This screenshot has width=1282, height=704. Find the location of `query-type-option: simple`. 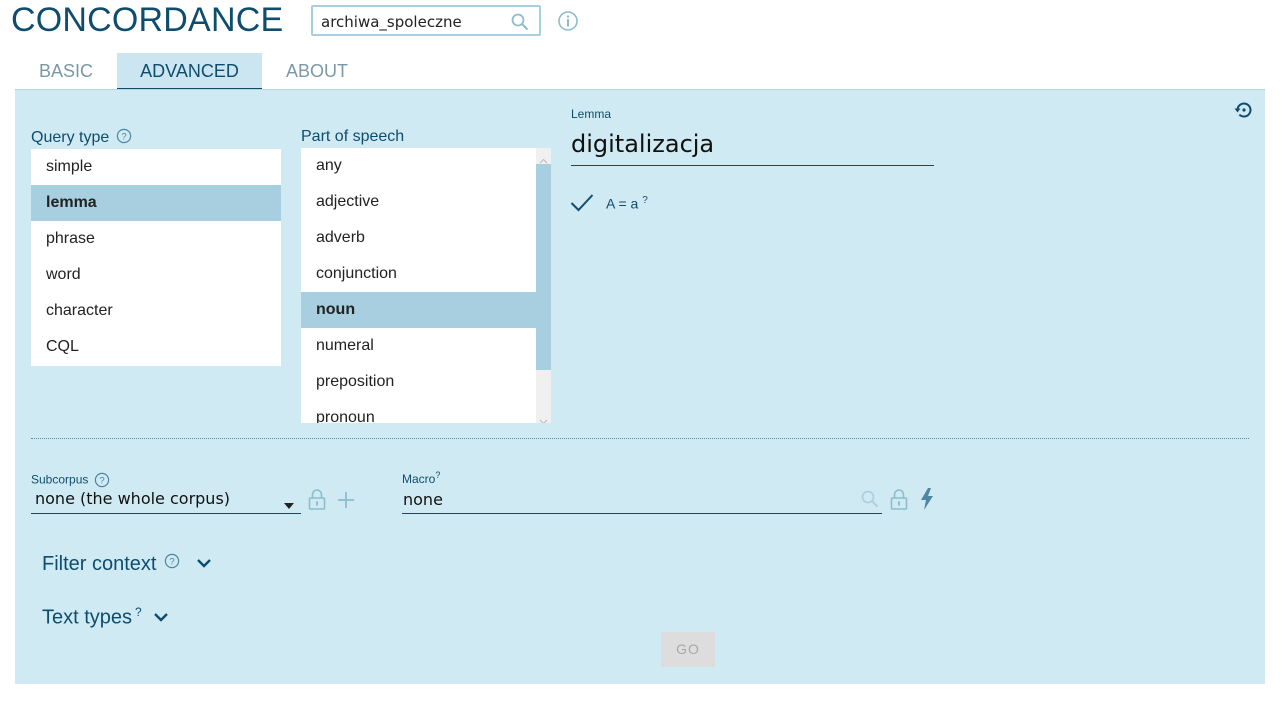

query-type-option: simple is located at coordinates (156, 167).